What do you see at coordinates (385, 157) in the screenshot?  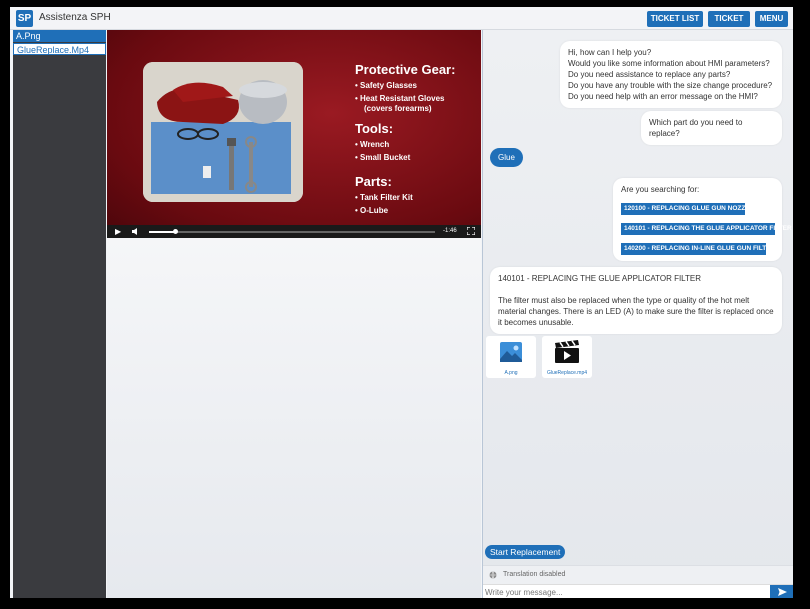 I see `slide-bullet-text: Small Bucket` at bounding box center [385, 157].